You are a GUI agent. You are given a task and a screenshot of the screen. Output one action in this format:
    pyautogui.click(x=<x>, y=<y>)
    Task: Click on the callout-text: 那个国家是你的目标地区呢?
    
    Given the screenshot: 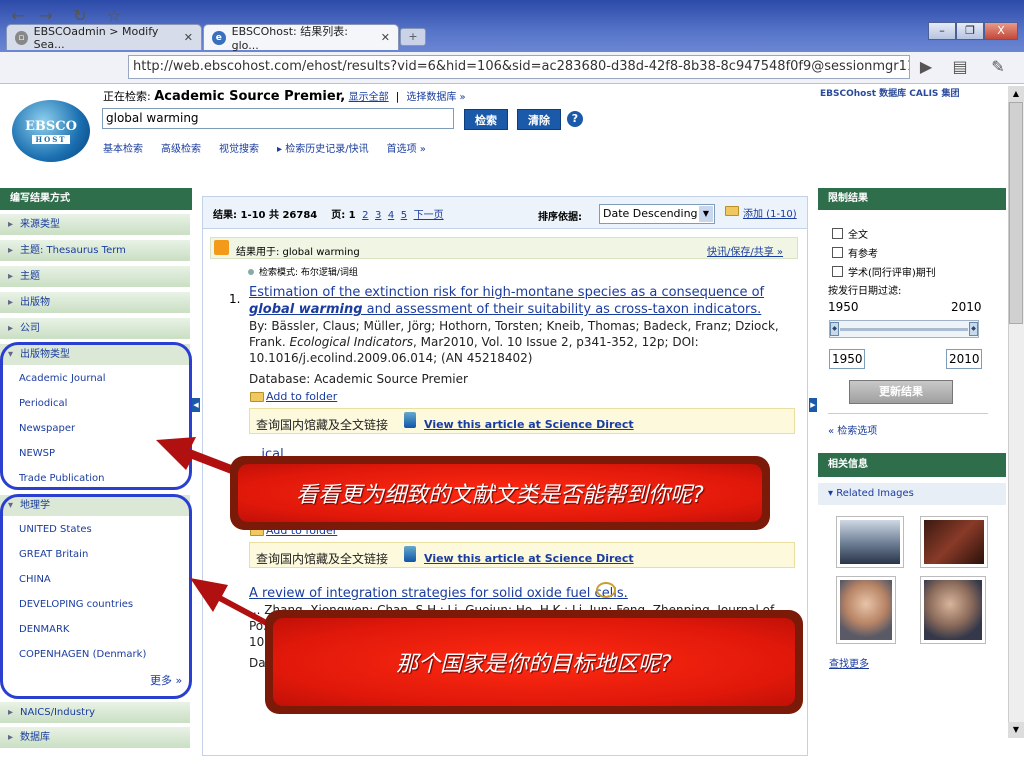 What is the action you would take?
    pyautogui.click(x=534, y=662)
    